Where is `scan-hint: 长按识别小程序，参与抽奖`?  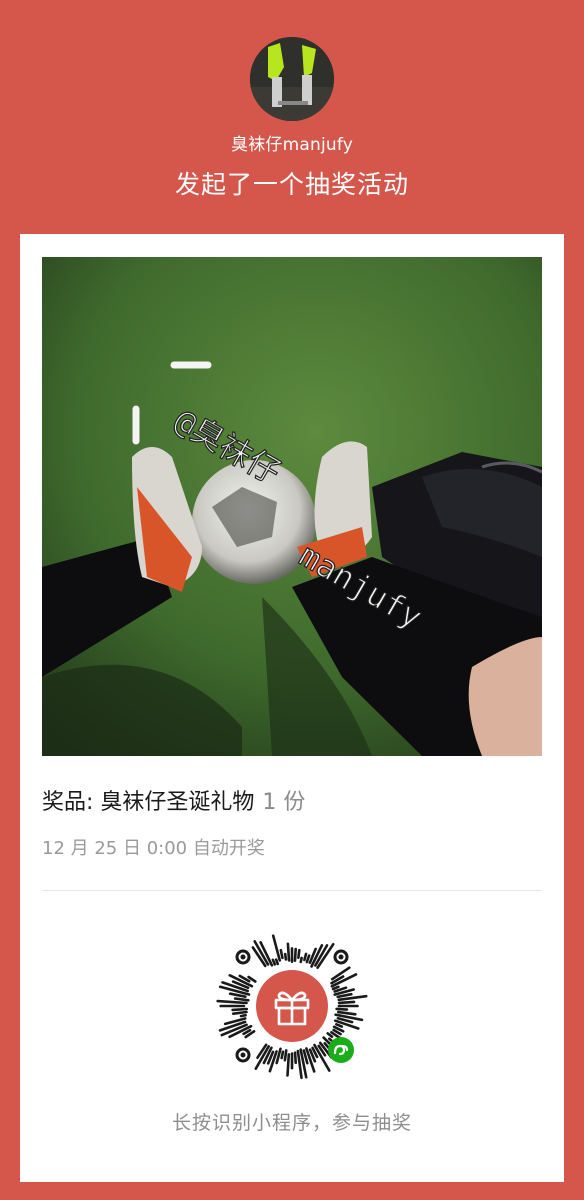
scan-hint: 长按识别小程序，参与抽奖 is located at coordinates (291, 1123).